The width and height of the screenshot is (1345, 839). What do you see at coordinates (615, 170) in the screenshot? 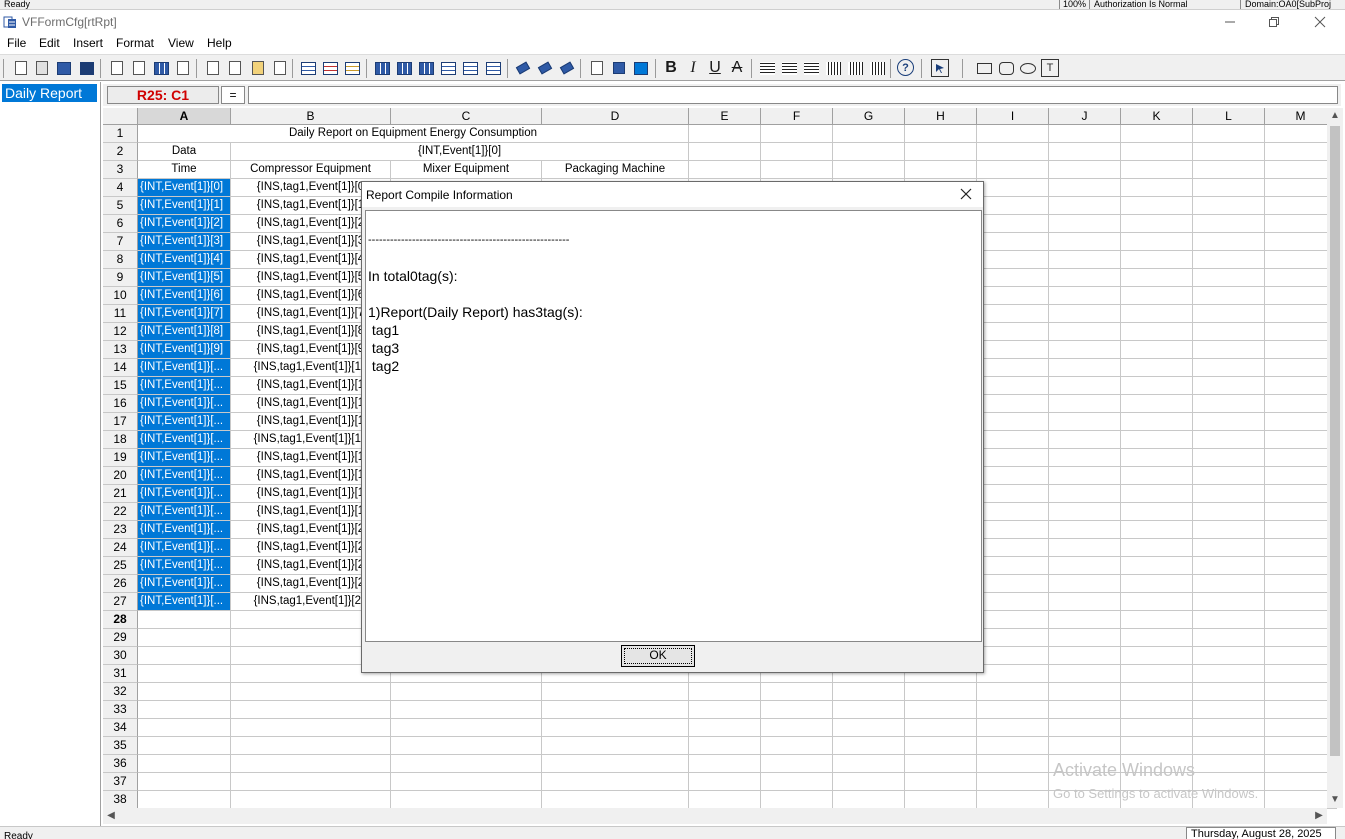
I see `header-cell: Packaging Machine` at bounding box center [615, 170].